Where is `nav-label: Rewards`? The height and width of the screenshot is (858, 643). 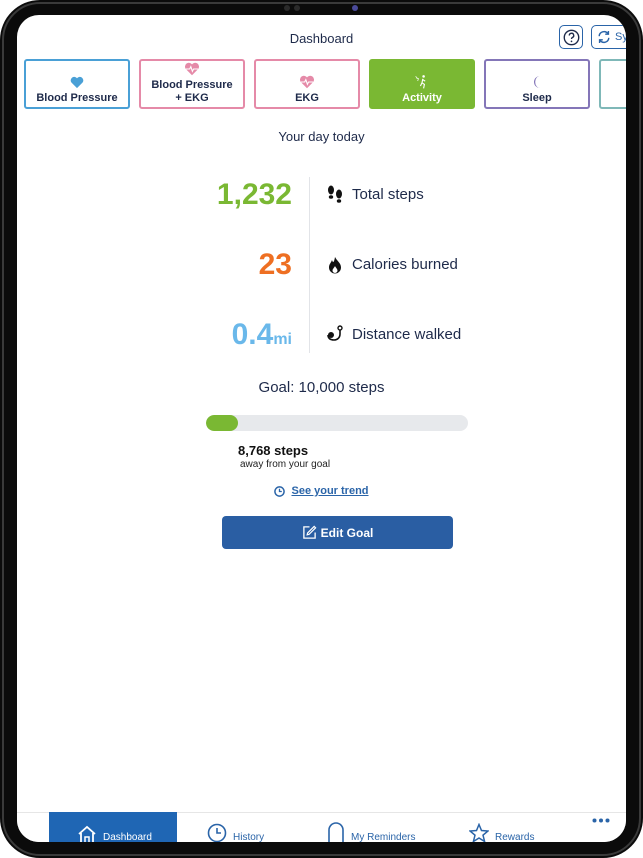
nav-label: Rewards is located at coordinates (515, 837).